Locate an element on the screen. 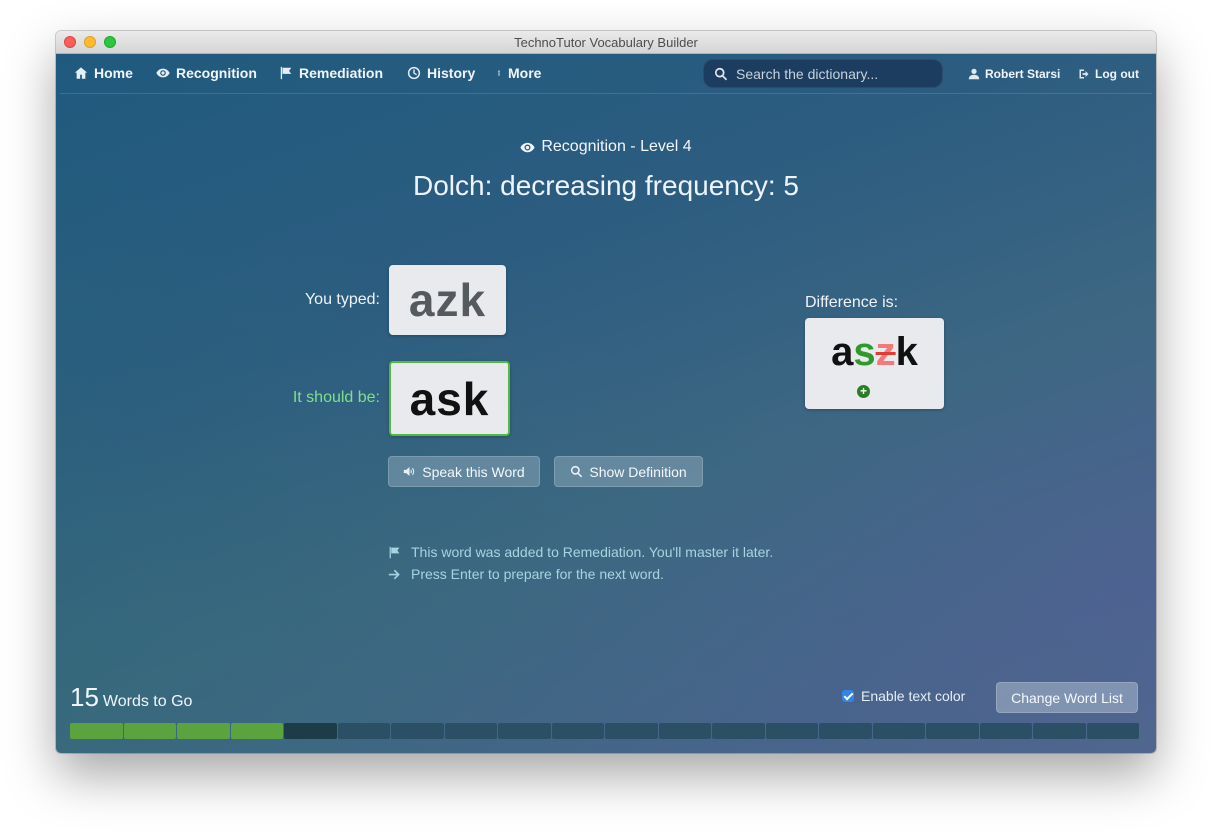  progress-segment-current is located at coordinates (310, 731).